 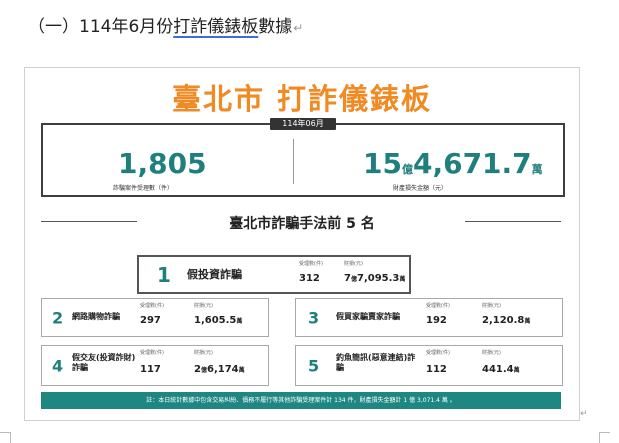 I want to click on loss-yi-unit: 億, so click(x=407, y=169).